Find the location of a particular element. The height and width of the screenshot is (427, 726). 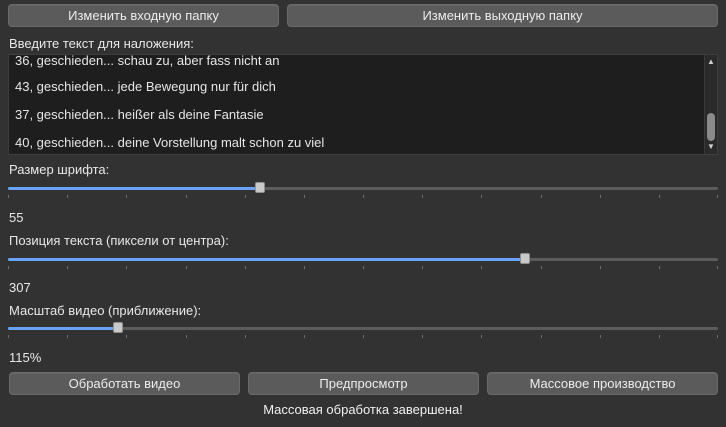

change-output-folder-button: Изменить выходную папку is located at coordinates (502, 15).